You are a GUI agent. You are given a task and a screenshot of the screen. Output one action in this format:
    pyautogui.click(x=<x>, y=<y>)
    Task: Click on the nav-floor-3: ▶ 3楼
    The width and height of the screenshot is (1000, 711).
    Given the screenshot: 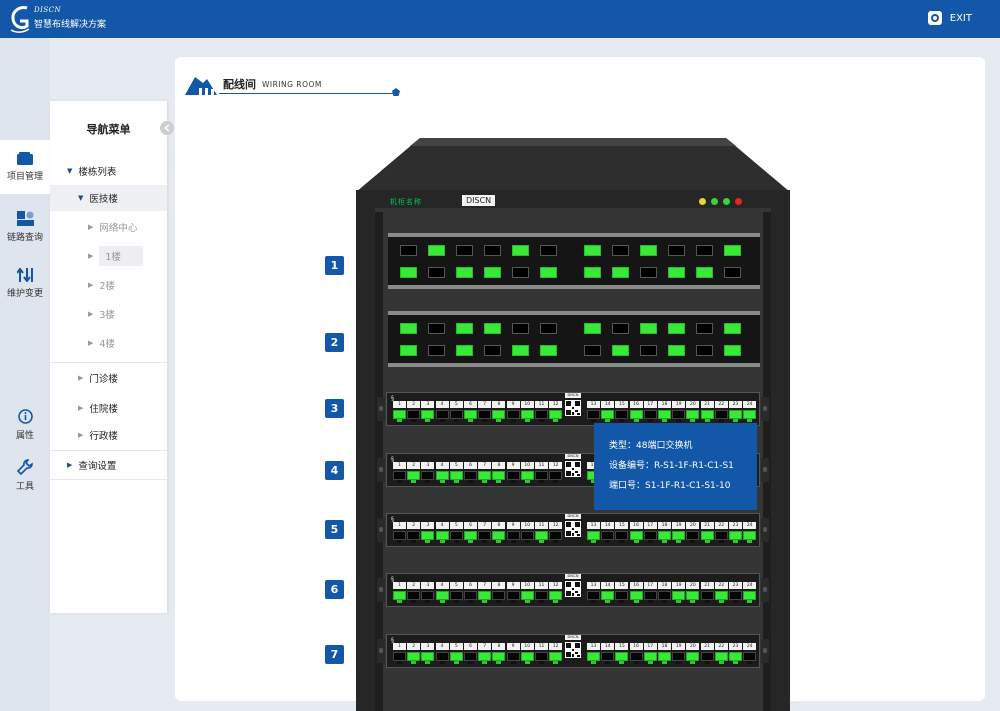 What is the action you would take?
    pyautogui.click(x=108, y=314)
    